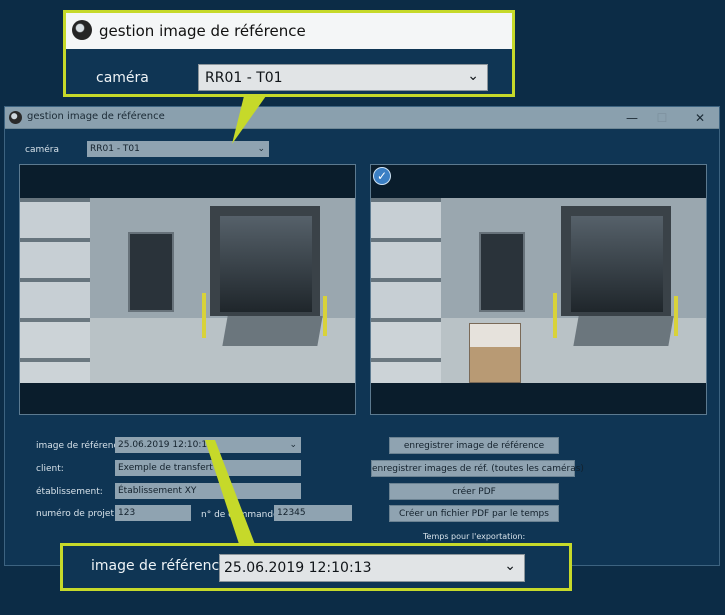 The image size is (725, 615). I want to click on top-callout-pointer, so click(249, 120).